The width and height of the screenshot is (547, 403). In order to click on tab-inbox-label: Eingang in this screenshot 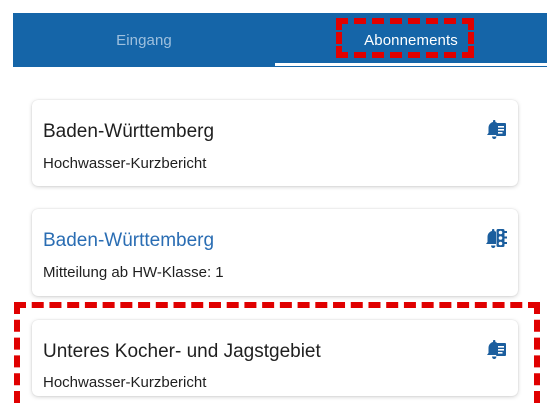, I will do `click(144, 40)`.